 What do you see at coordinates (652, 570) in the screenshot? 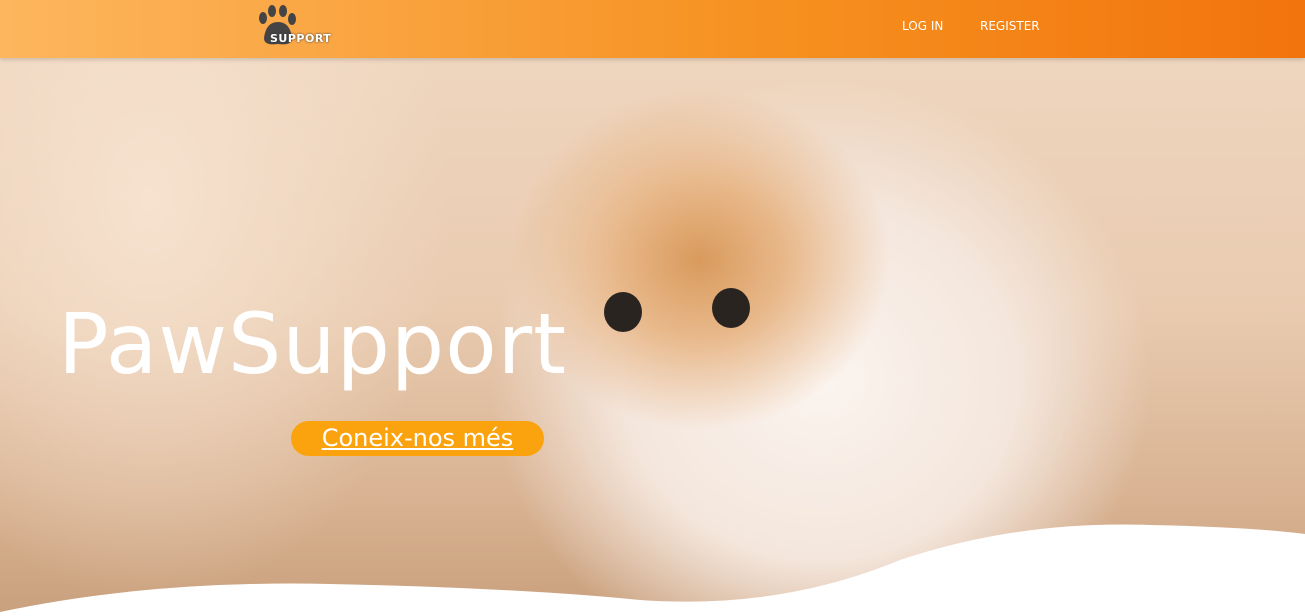
I see `bottom-wave-divider` at bounding box center [652, 570].